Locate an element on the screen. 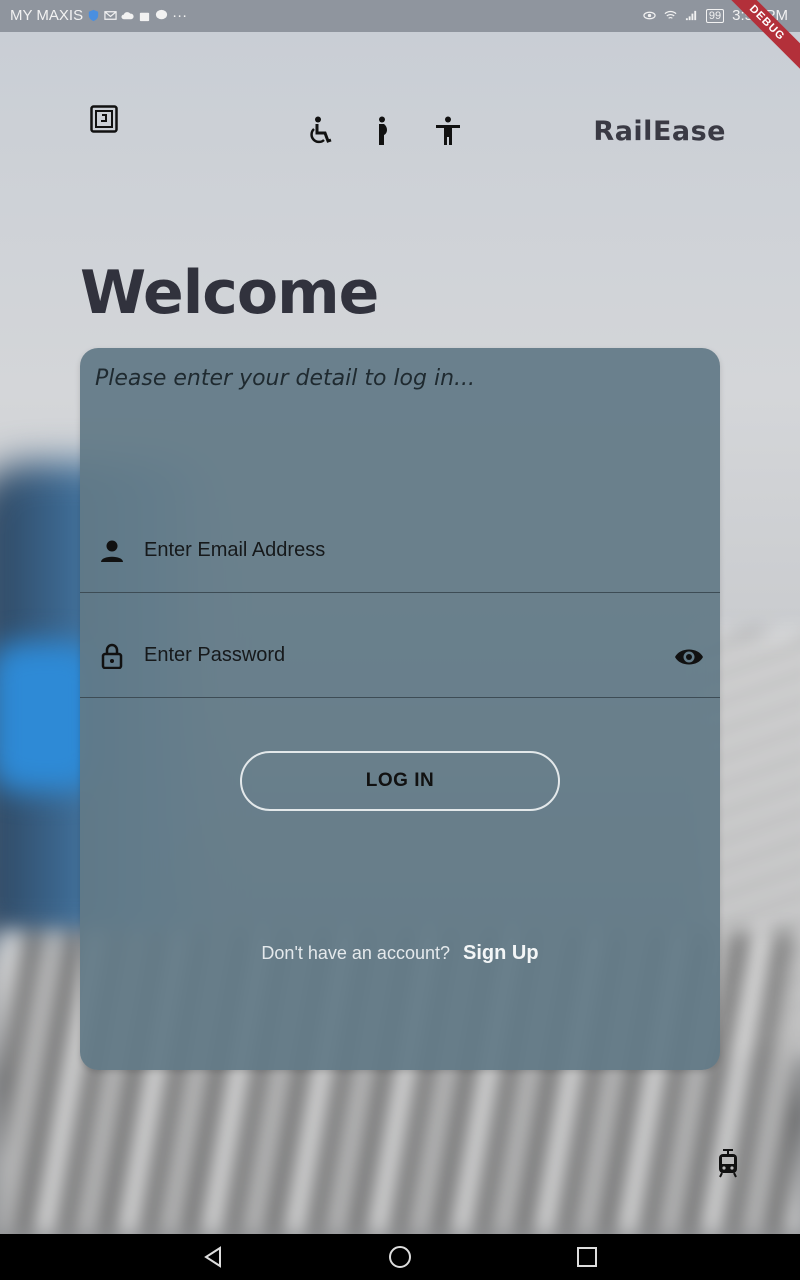 The height and width of the screenshot is (1280, 800). signup-row: Don't have an account? Sign Up is located at coordinates (400, 953).